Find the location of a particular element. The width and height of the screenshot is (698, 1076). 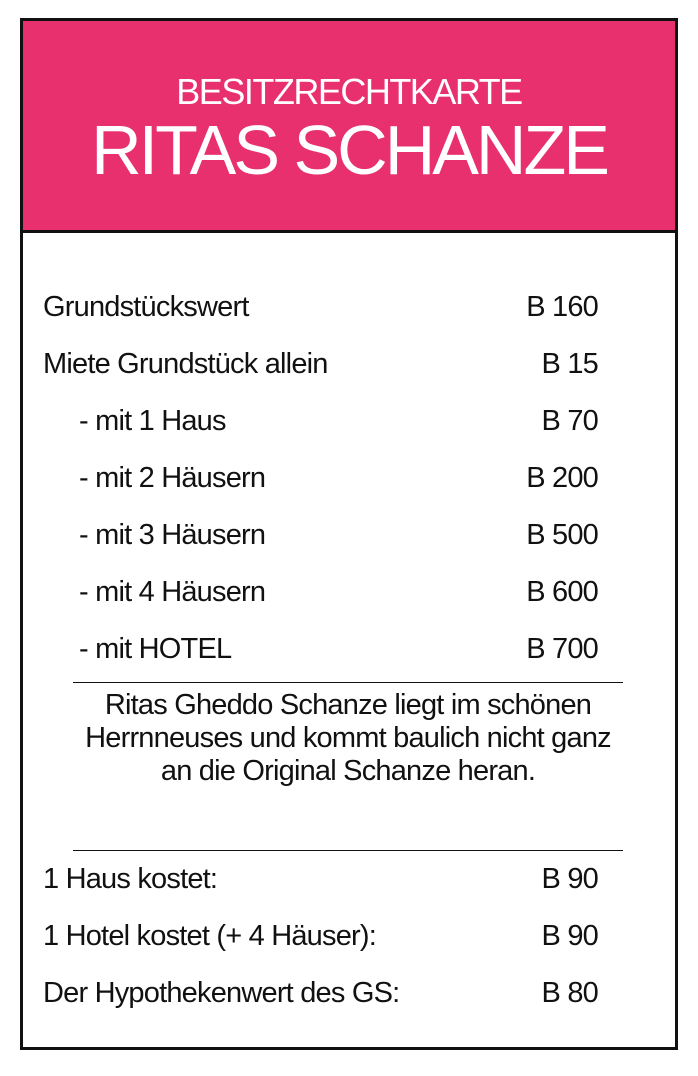

rent-row-base-rent: Miete Grundstück allein B 15 is located at coordinates (321, 364).